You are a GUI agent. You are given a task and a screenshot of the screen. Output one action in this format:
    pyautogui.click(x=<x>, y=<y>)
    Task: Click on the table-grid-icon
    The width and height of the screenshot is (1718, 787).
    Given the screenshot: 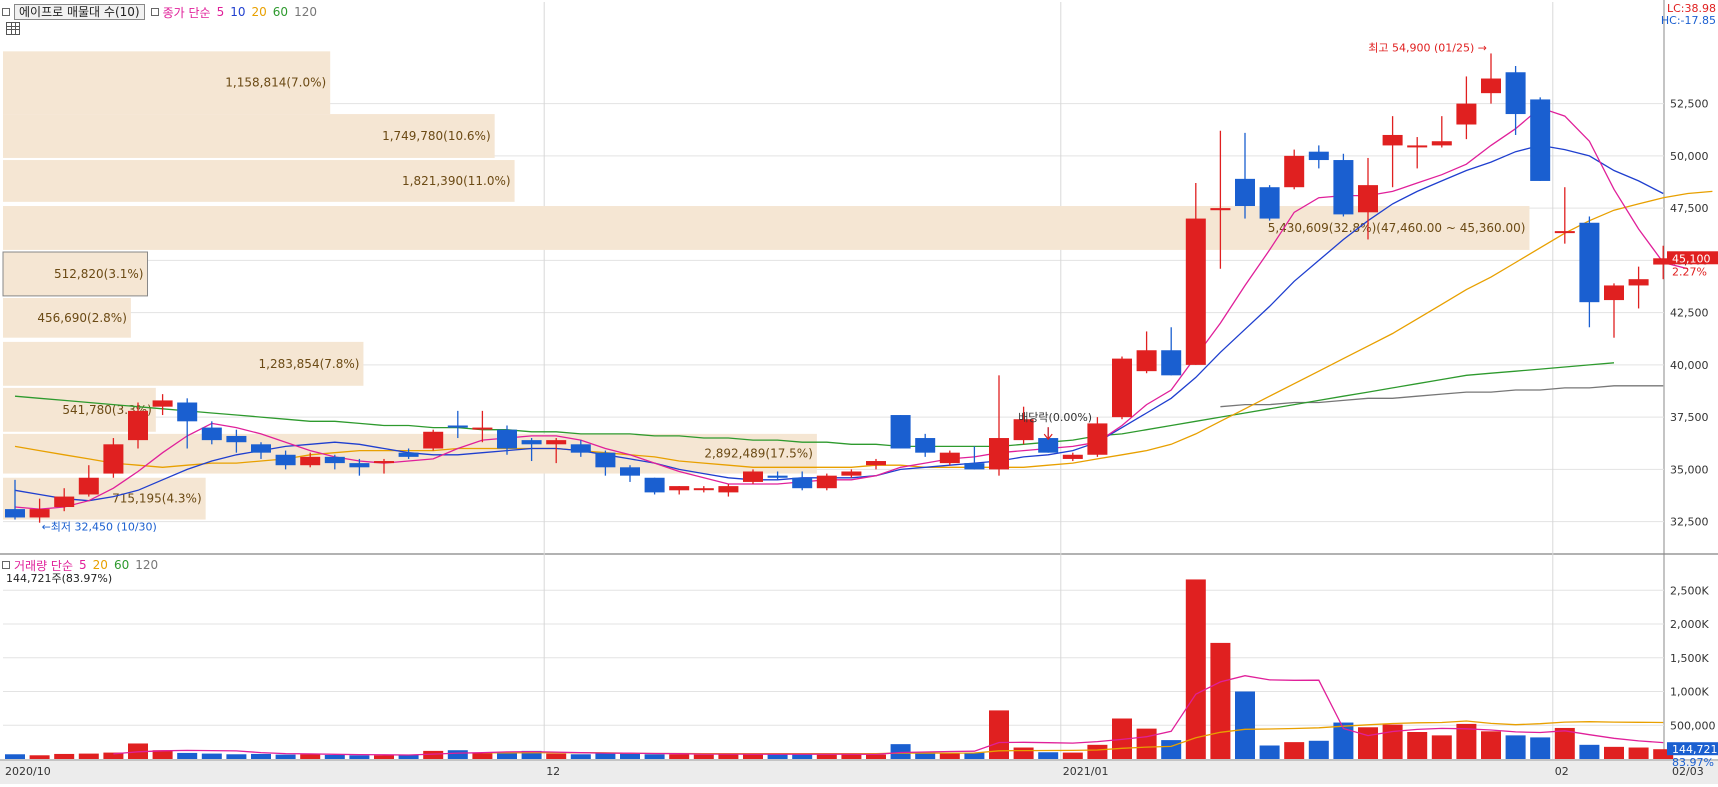 What is the action you would take?
    pyautogui.click(x=13, y=28)
    